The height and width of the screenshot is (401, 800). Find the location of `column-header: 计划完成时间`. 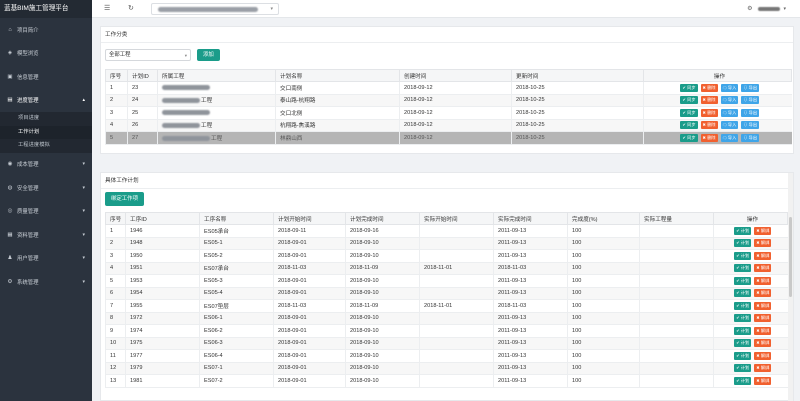

column-header: 计划完成时间 is located at coordinates (382, 218).